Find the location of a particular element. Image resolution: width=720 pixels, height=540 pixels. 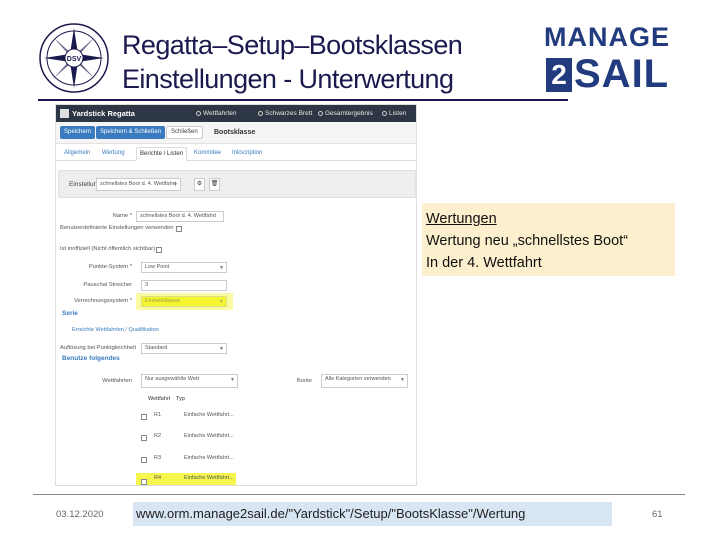

nav-item-gesamtergebnis: Gesamtergebnis is located at coordinates (345, 113).